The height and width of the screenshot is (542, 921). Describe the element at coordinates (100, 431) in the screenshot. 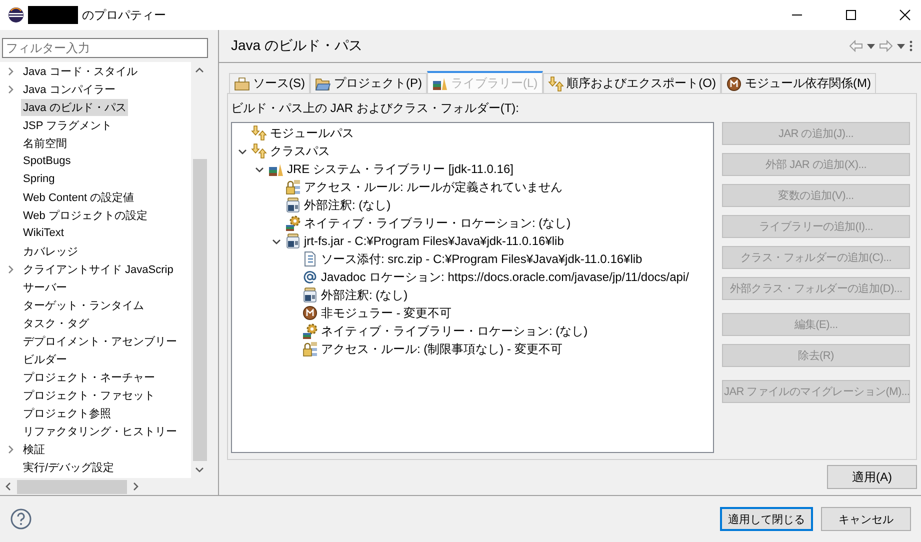

I see `sidebar-item: リファクタリング・ヒストリー` at that location.